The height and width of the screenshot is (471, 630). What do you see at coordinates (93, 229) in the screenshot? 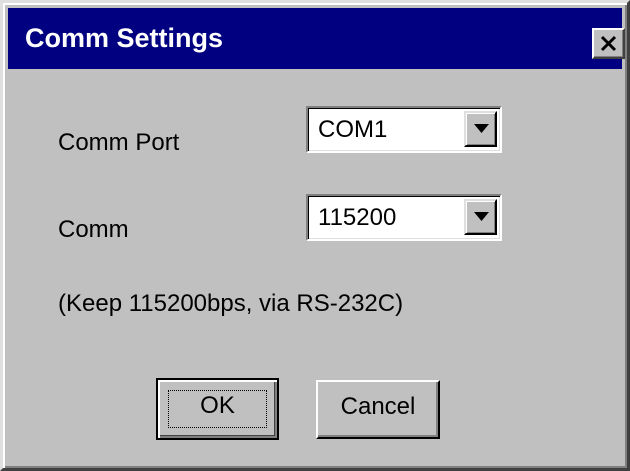
I see `comm-label: Comm` at bounding box center [93, 229].